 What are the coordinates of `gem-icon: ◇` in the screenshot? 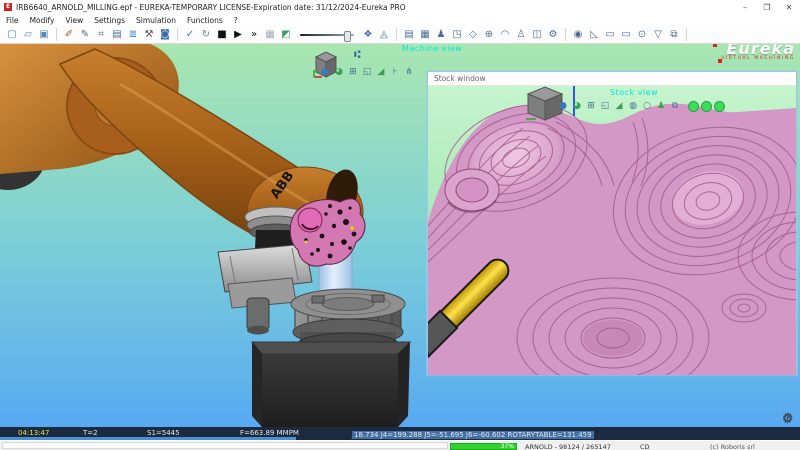 It's located at (473, 34).